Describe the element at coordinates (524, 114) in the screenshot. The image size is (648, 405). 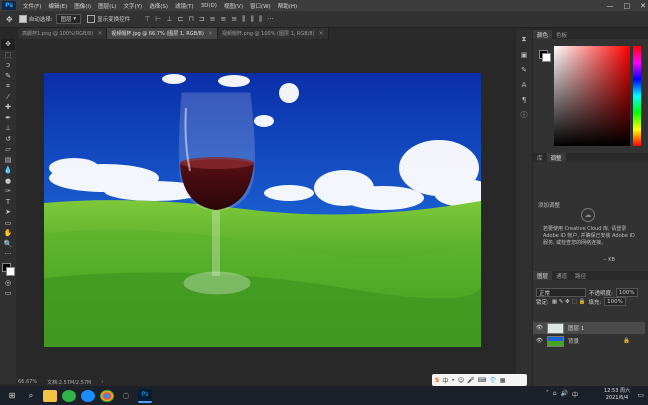
I see `info-panel-icon: ⓘ` at that location.